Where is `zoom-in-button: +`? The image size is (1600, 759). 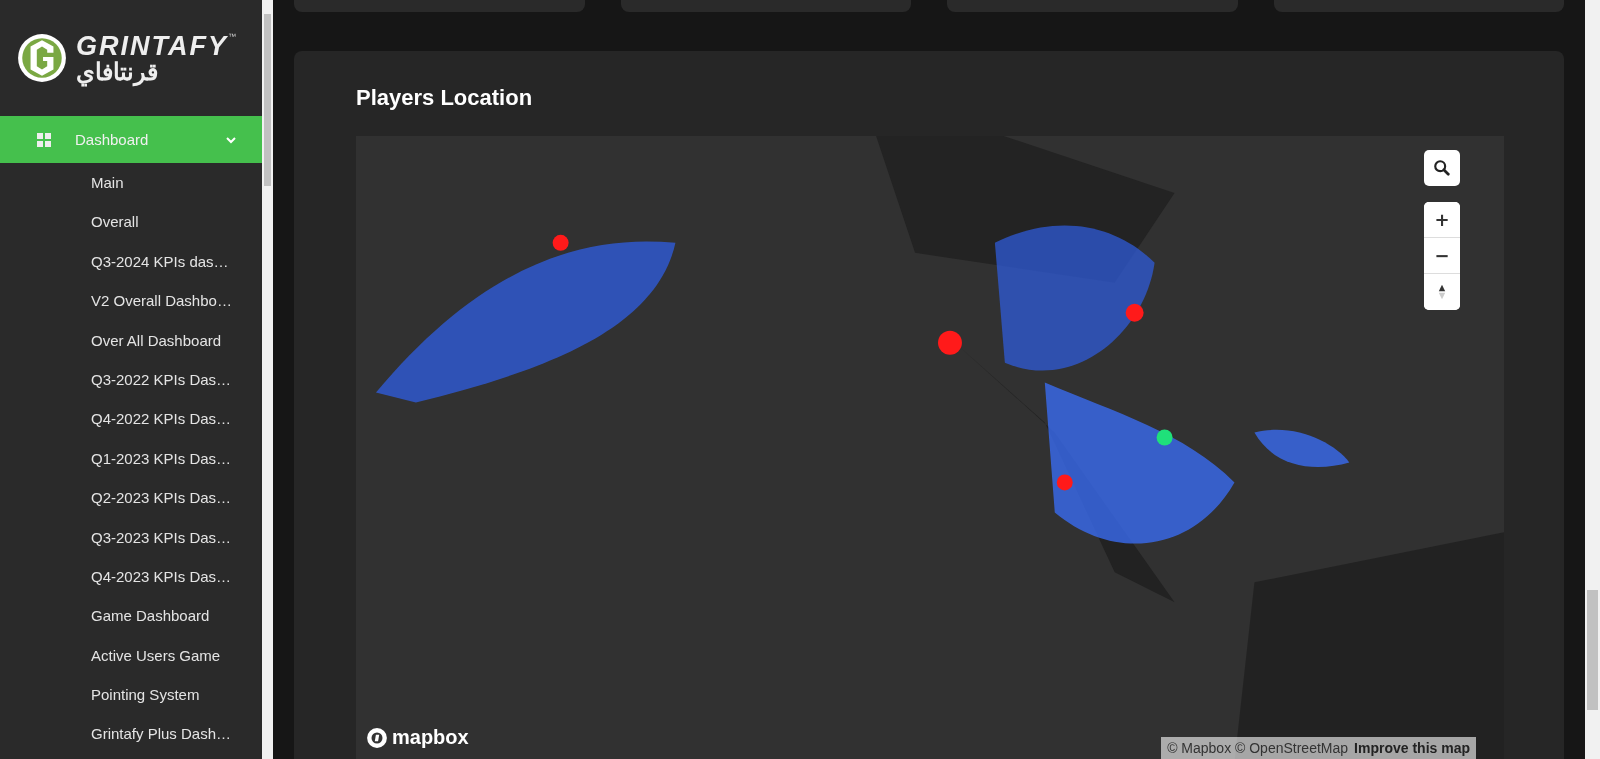
zoom-in-button: + is located at coordinates (1442, 220).